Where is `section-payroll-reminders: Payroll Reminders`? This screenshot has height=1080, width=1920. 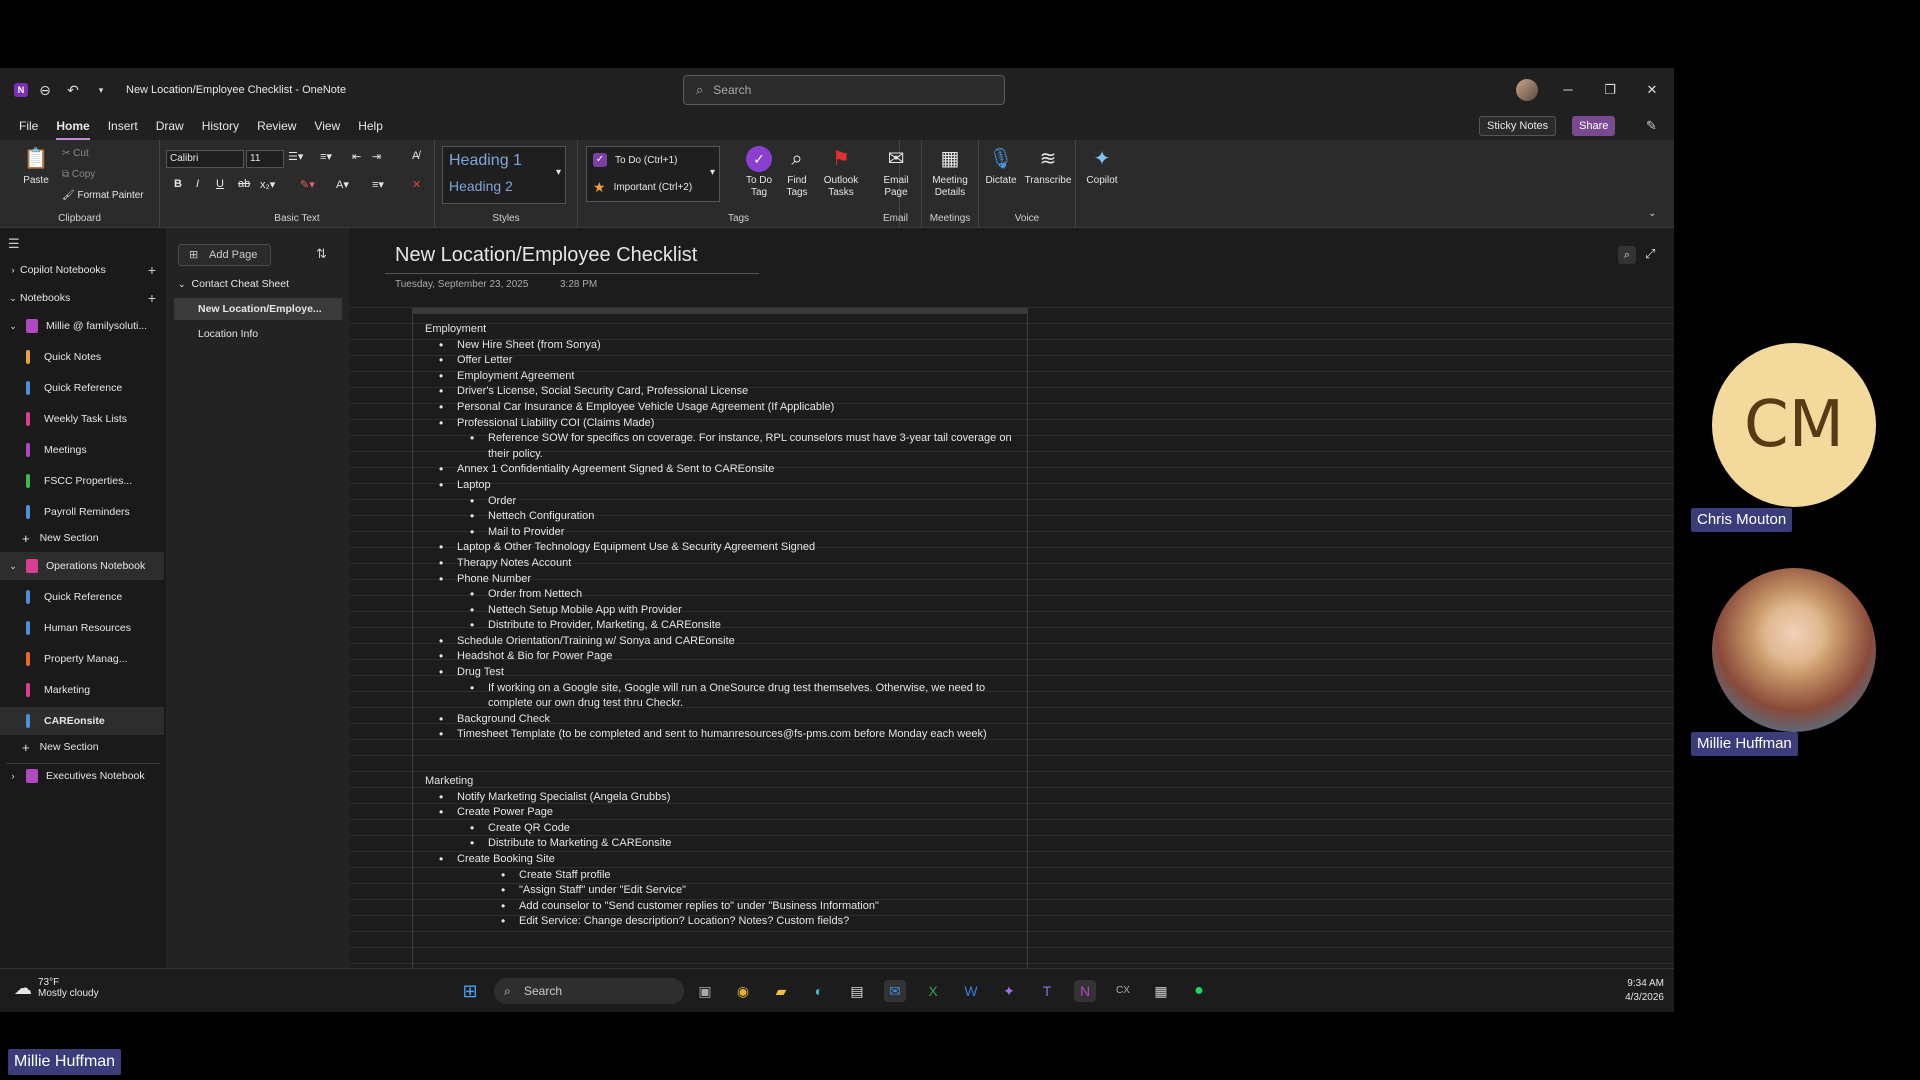 section-payroll-reminders: Payroll Reminders is located at coordinates (82, 512).